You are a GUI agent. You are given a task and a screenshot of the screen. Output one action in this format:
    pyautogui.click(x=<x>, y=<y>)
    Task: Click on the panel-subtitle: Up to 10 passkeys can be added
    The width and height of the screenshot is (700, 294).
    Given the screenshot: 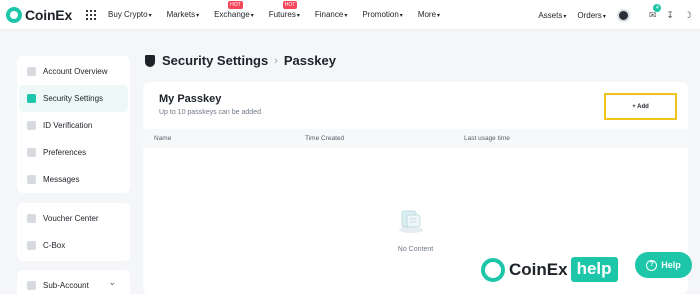 What is the action you would take?
    pyautogui.click(x=210, y=112)
    